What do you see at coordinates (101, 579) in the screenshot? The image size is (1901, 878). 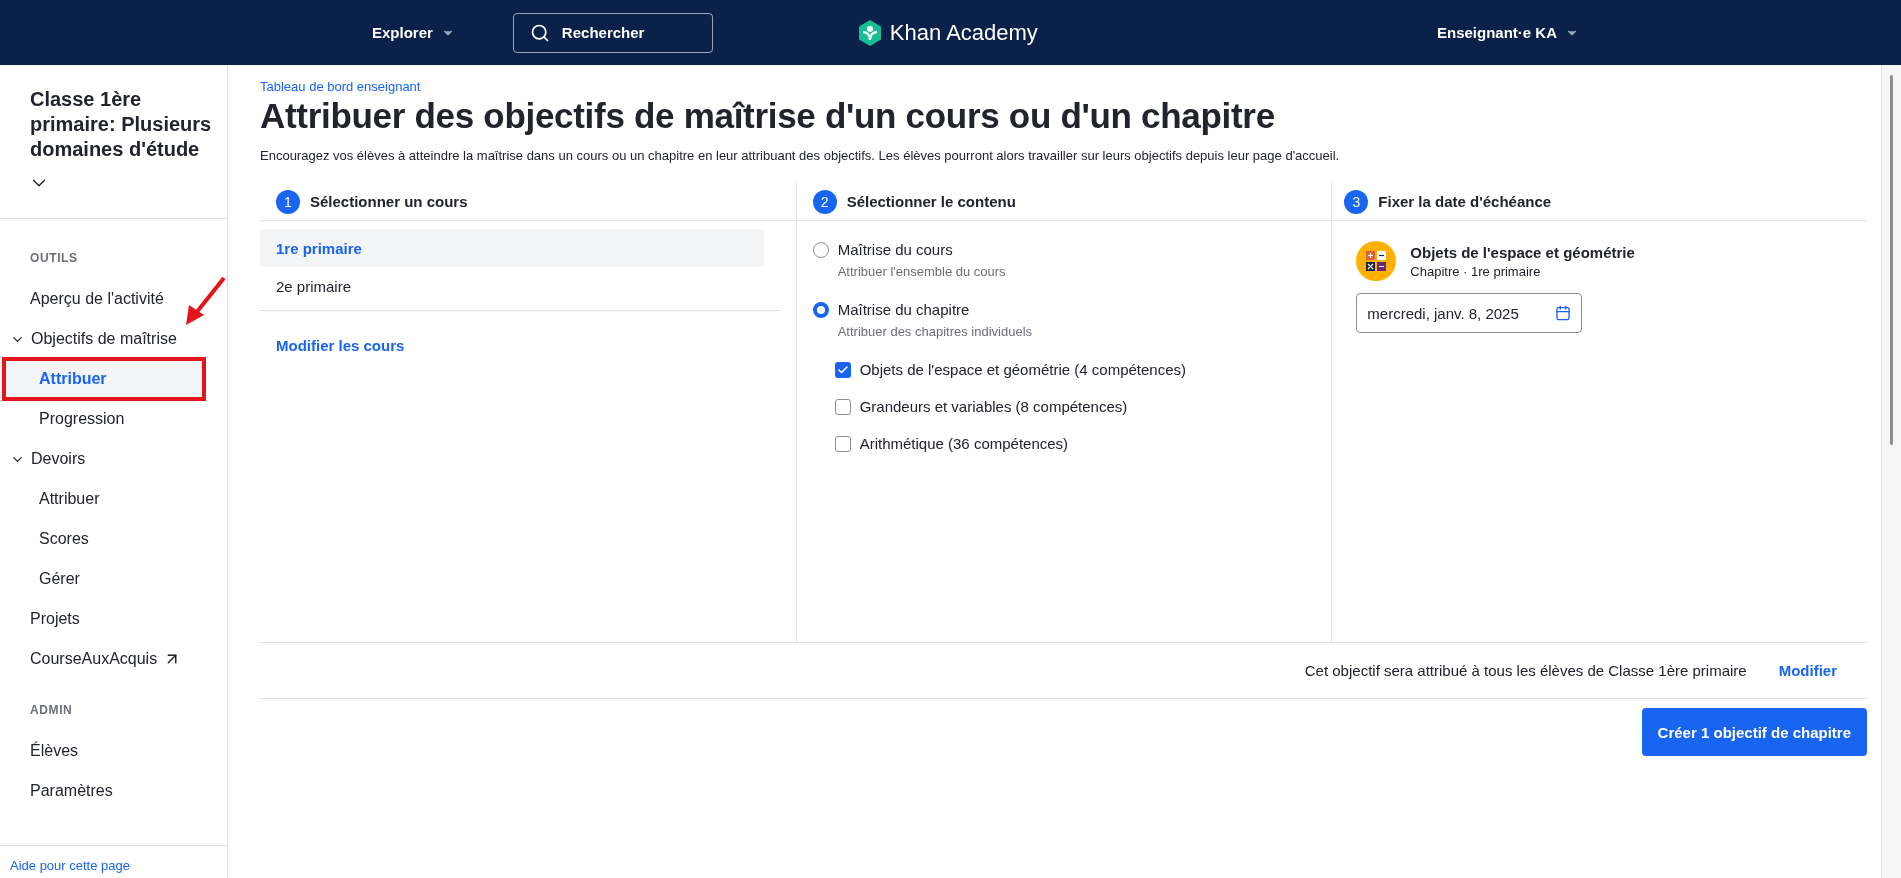 I see `sidebar-item: Gérer` at bounding box center [101, 579].